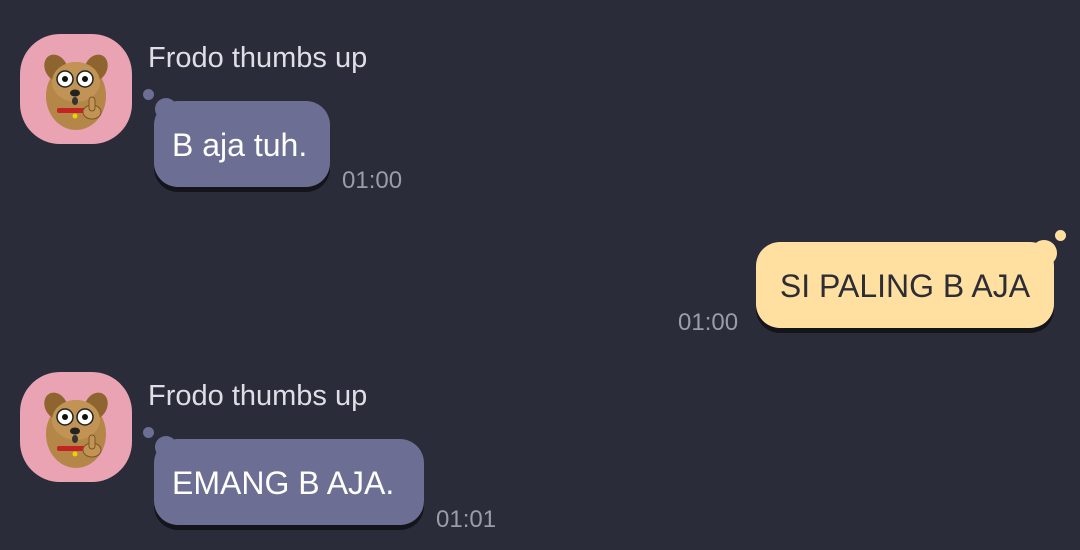 The width and height of the screenshot is (1080, 550). Describe the element at coordinates (242, 144) in the screenshot. I see `message-bubble: B aja tuh.` at that location.